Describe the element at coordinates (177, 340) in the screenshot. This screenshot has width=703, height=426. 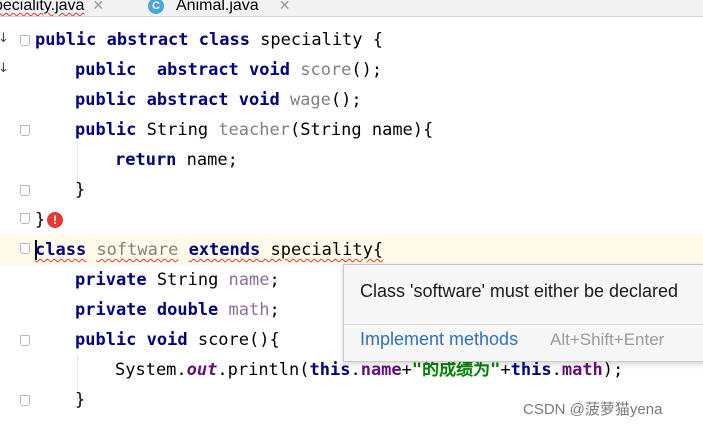
I see `code-line-11: public void score(){` at that location.